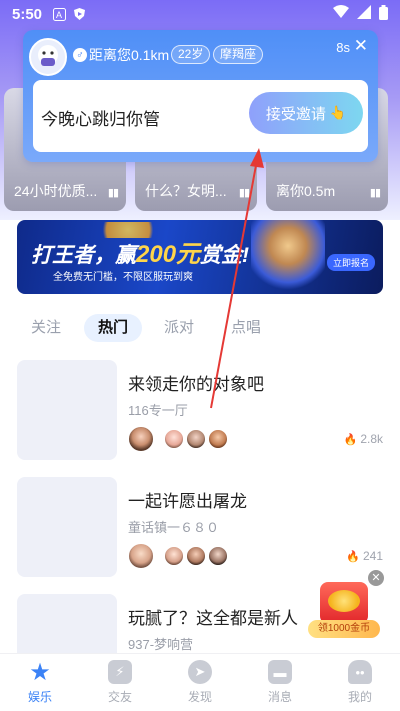  Describe the element at coordinates (371, 439) in the screenshot. I see `heat-value: 2.8k` at that location.